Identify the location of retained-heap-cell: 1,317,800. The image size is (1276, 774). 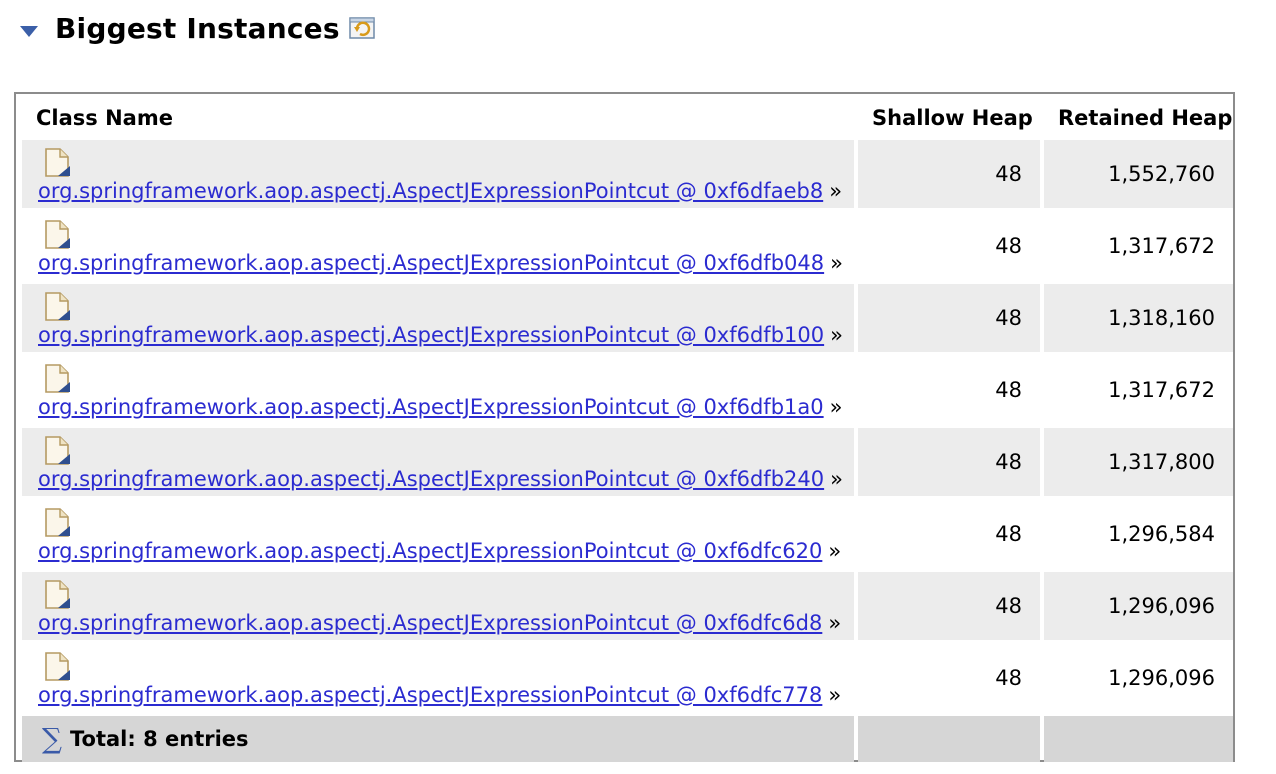
(1138, 462).